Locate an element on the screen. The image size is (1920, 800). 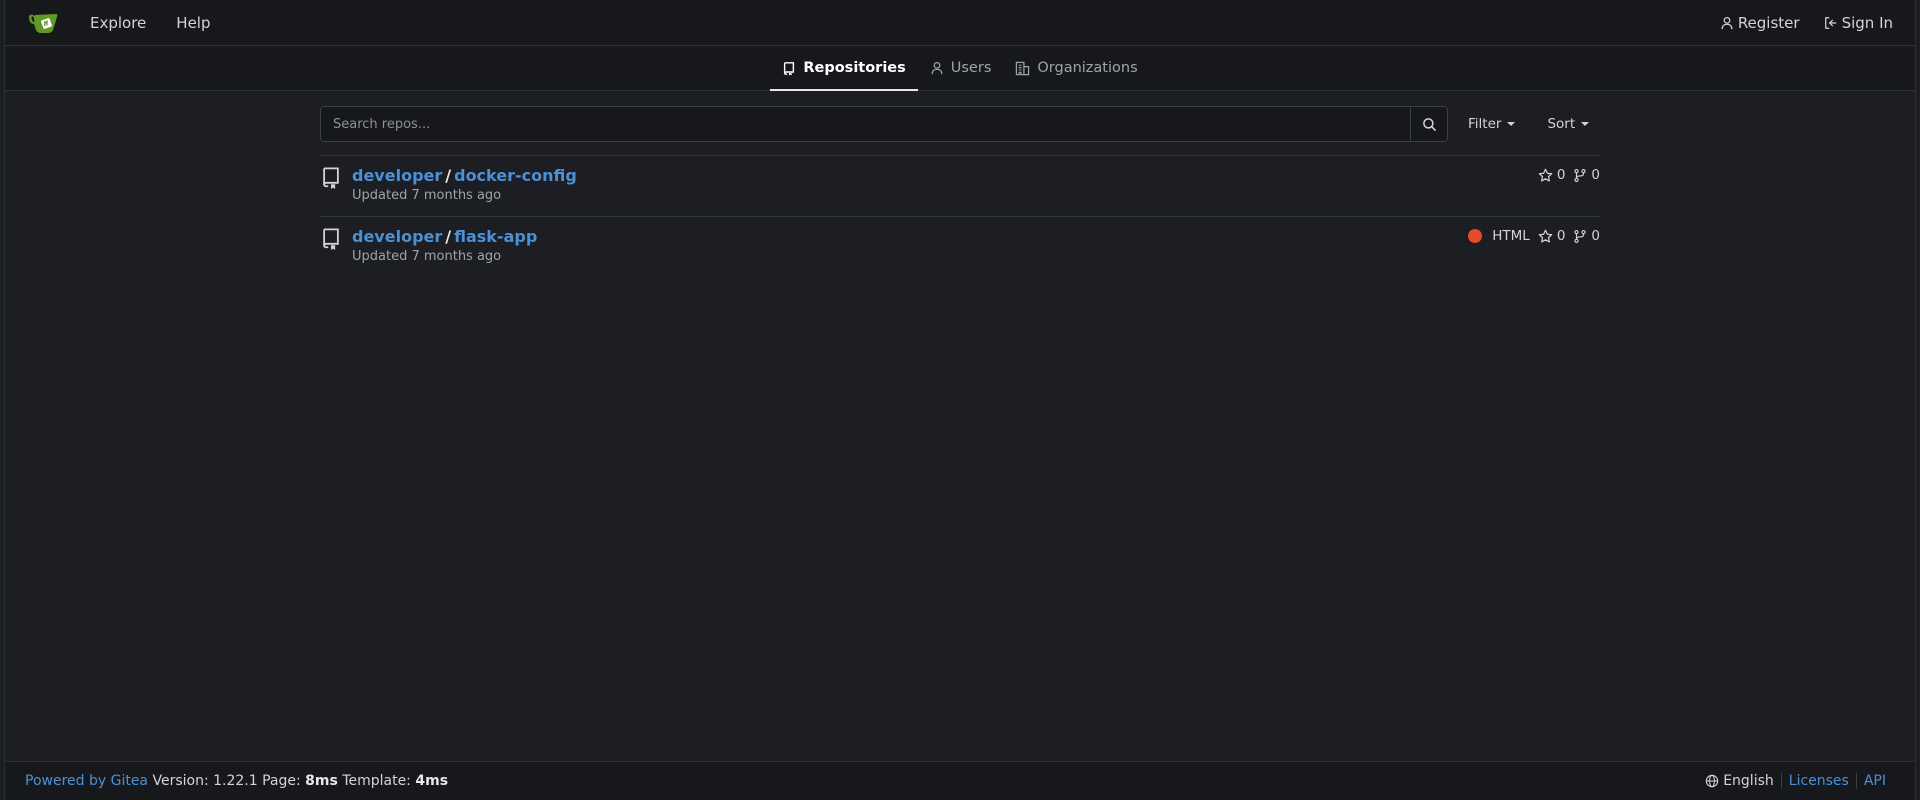
footer-links: English Licenses API is located at coordinates (1795, 781).